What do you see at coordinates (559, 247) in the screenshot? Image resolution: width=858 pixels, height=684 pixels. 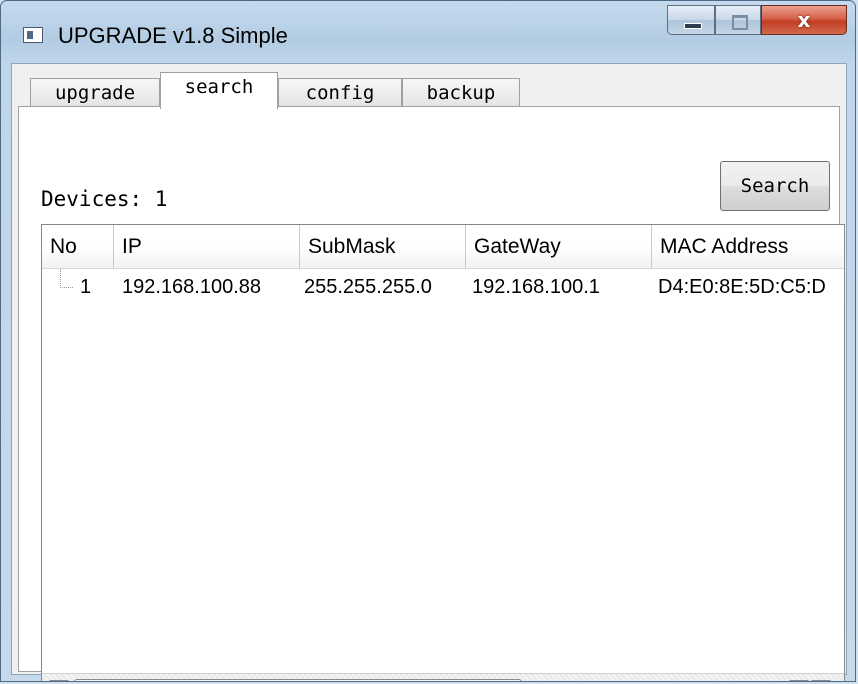 I see `column-header-gateway: GateWay` at bounding box center [559, 247].